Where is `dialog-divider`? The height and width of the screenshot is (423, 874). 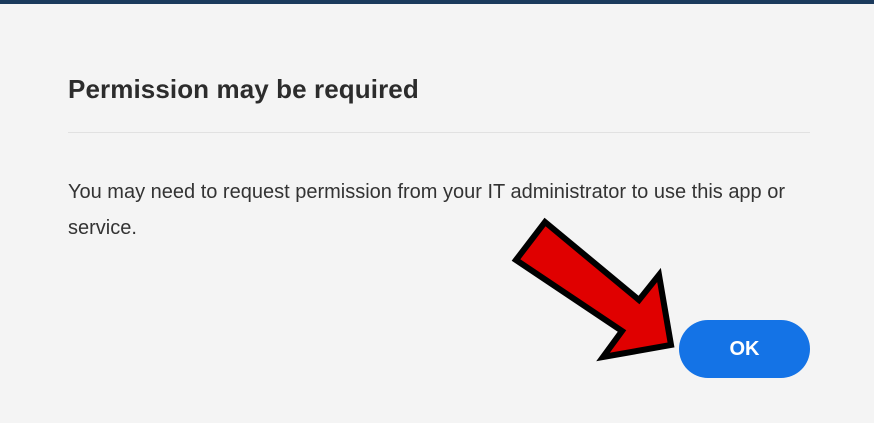 dialog-divider is located at coordinates (439, 132).